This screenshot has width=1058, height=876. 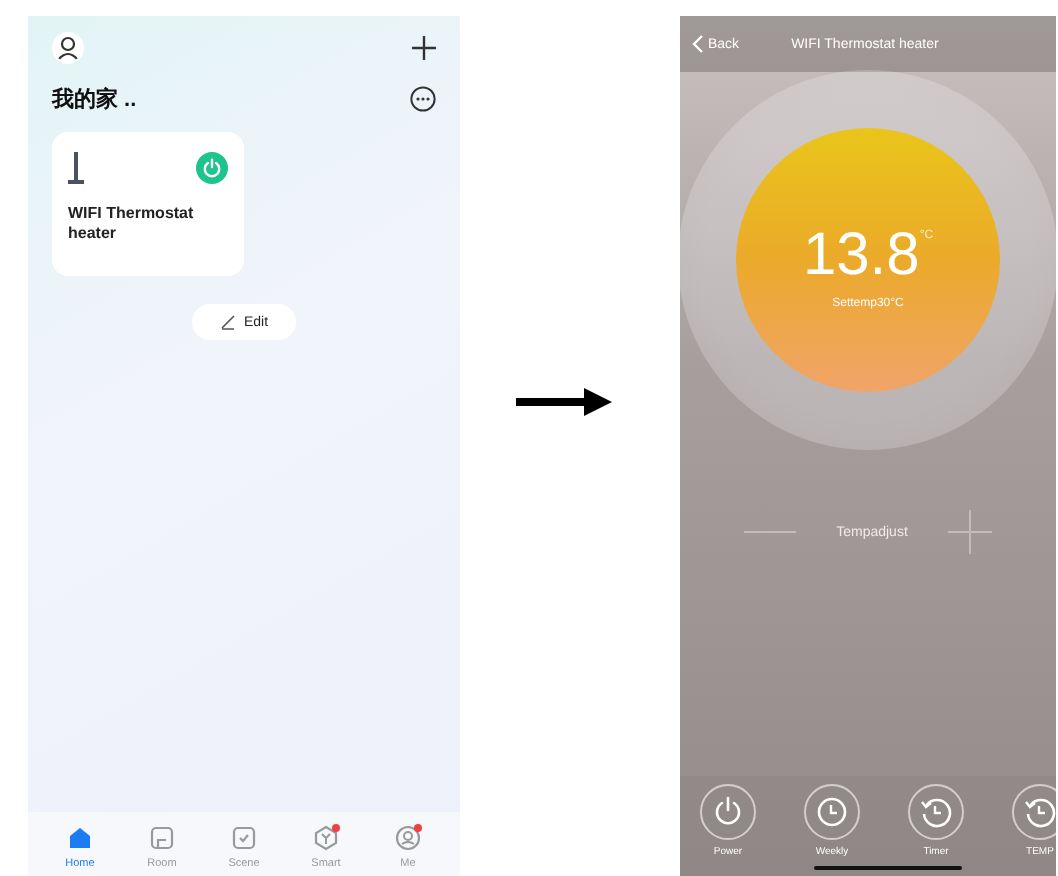 What do you see at coordinates (861, 256) in the screenshot?
I see `current-temperature: 13.8` at bounding box center [861, 256].